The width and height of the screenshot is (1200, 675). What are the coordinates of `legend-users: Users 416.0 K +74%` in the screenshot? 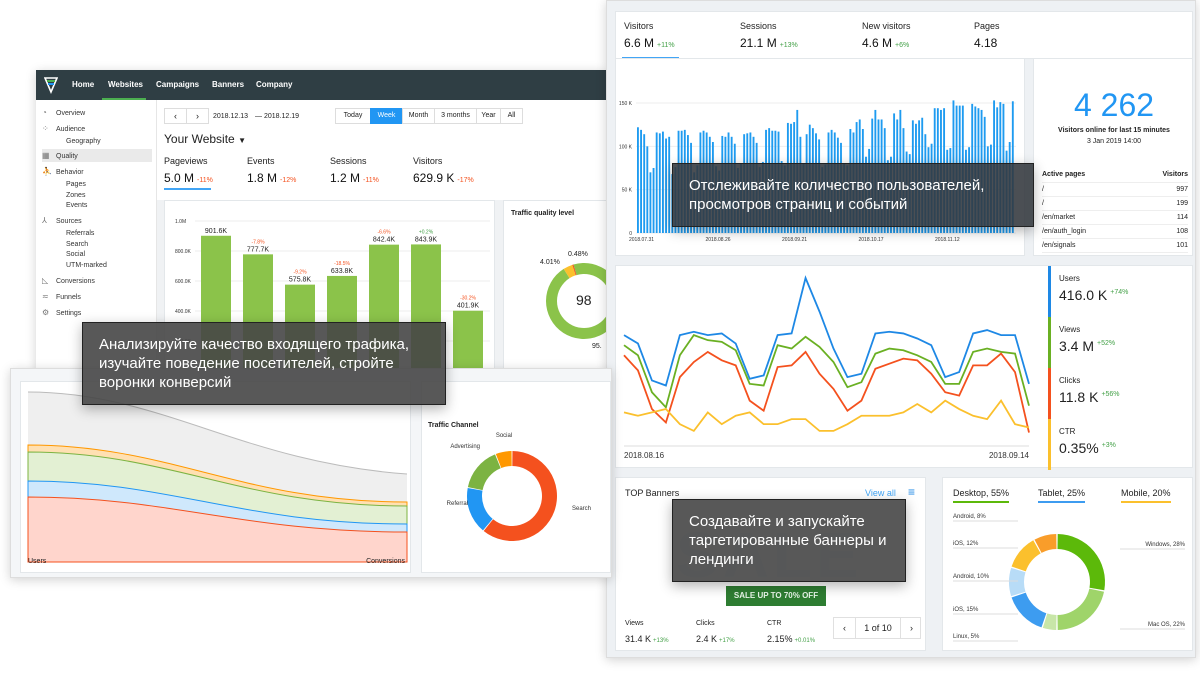 It's located at (1118, 291).